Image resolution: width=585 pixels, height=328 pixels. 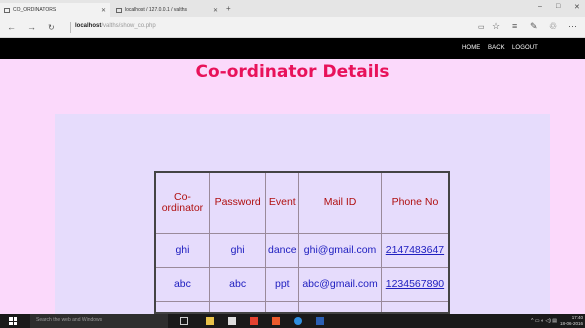 I want to click on file-explorer-icon, so click(x=210, y=321).